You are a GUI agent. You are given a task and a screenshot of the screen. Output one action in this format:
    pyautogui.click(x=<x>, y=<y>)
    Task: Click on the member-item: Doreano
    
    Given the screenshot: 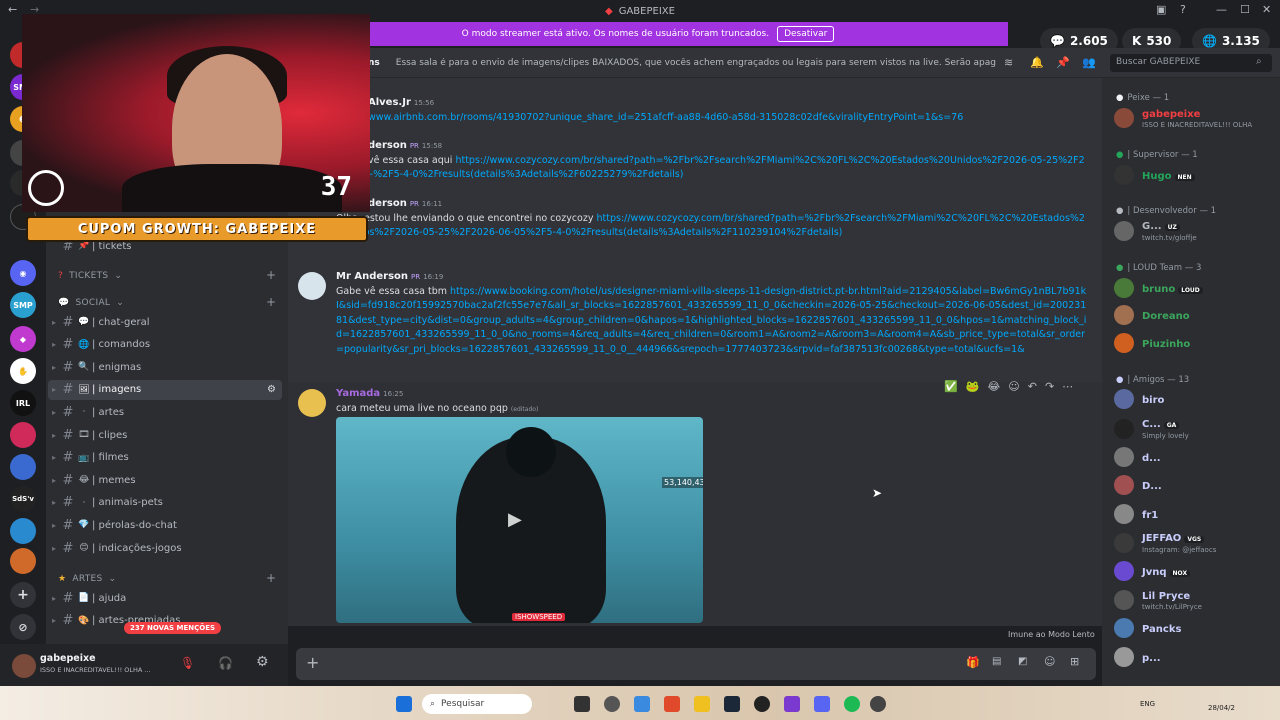 What is the action you would take?
    pyautogui.click(x=1196, y=315)
    